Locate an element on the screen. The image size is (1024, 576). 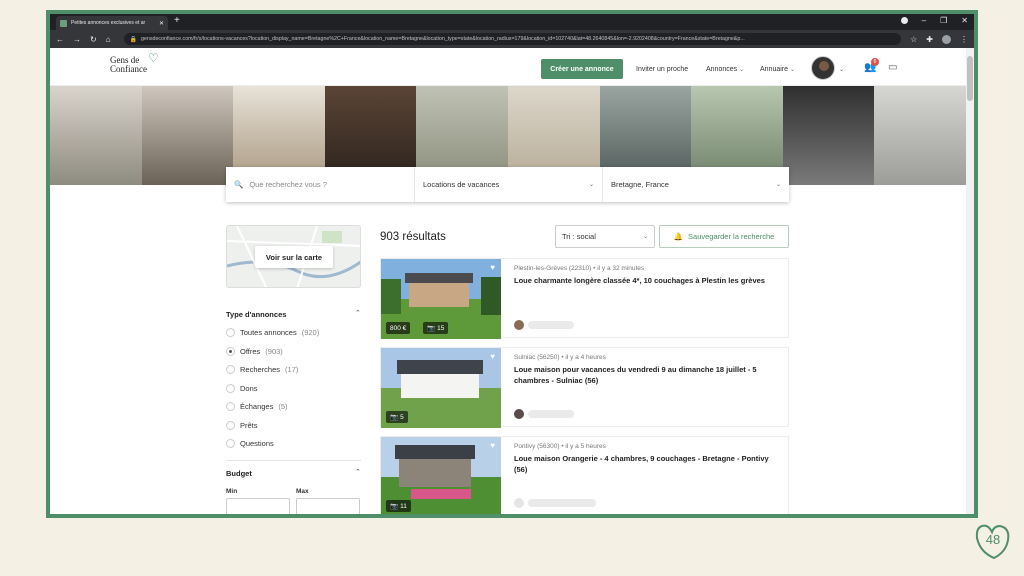
tab-title: Petites annonces exclusives et ar is located at coordinates (108, 23).